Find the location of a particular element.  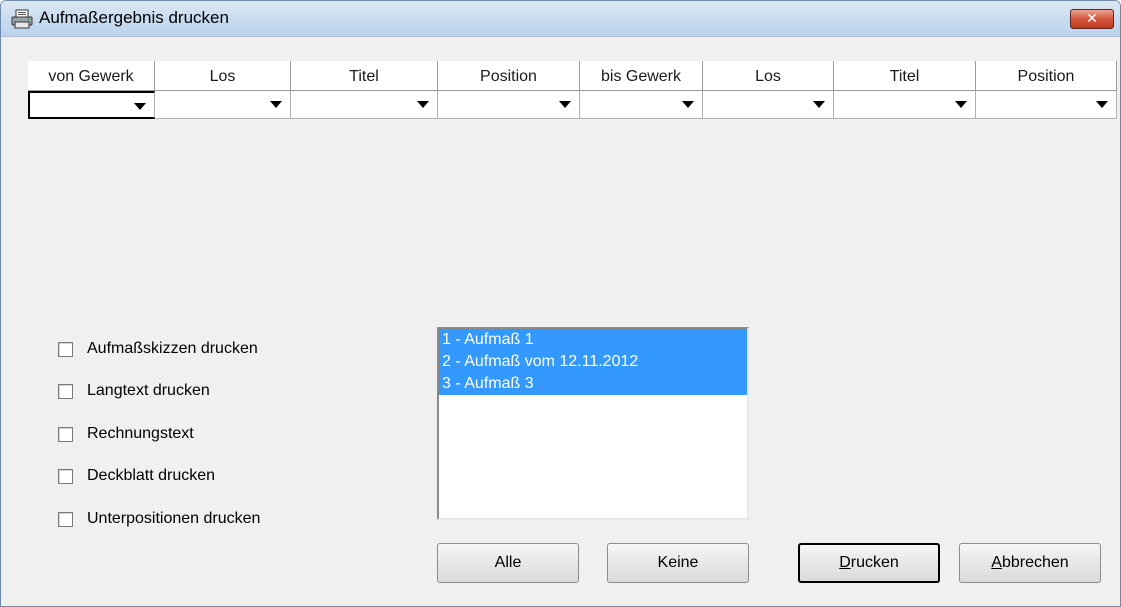

print-label: Drucken is located at coordinates (869, 563).